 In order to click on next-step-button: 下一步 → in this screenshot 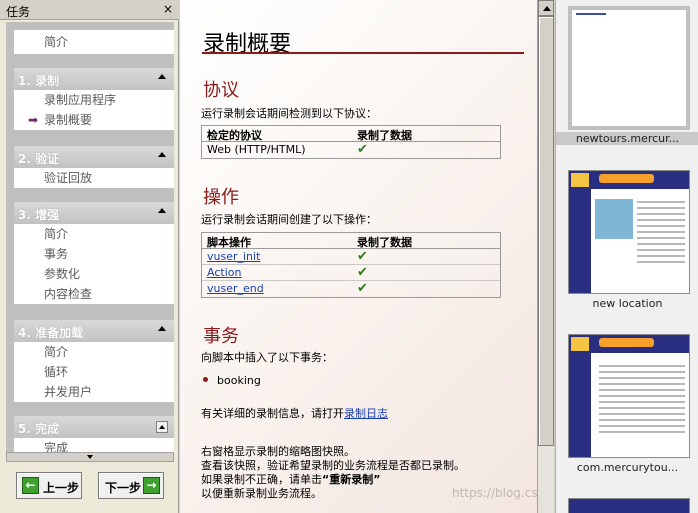, I will do `click(131, 485)`.